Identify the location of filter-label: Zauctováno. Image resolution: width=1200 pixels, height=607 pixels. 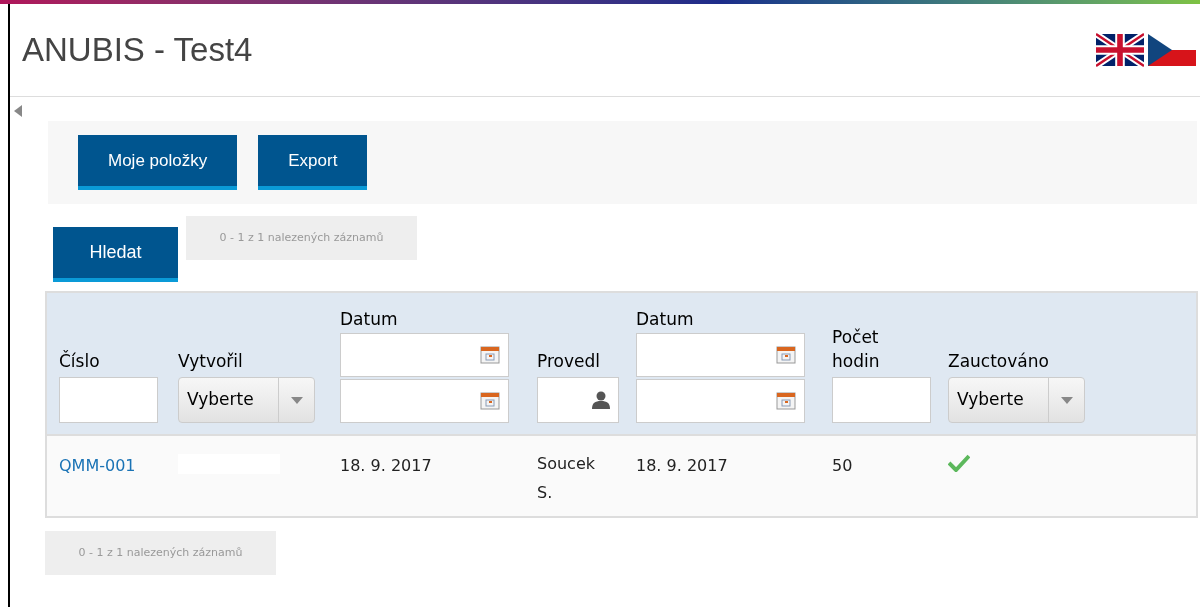
(999, 361).